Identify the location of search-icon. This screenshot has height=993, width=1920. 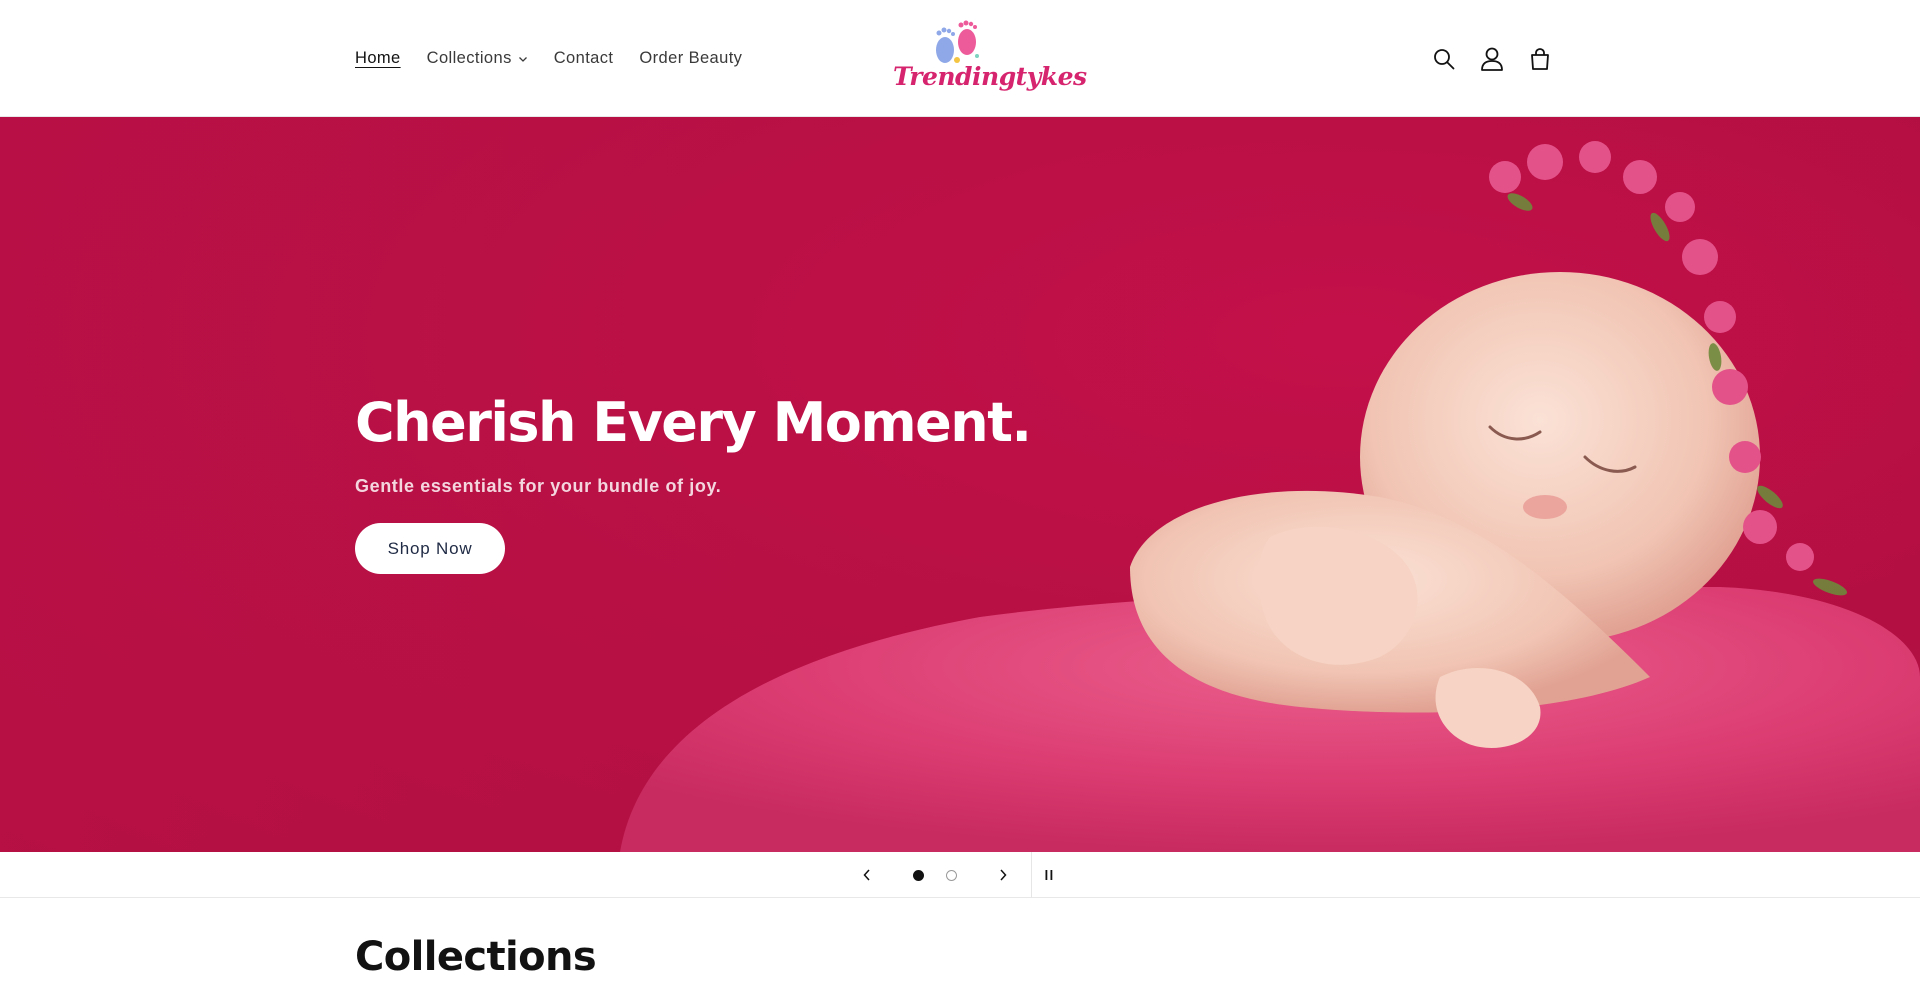
(1444, 59).